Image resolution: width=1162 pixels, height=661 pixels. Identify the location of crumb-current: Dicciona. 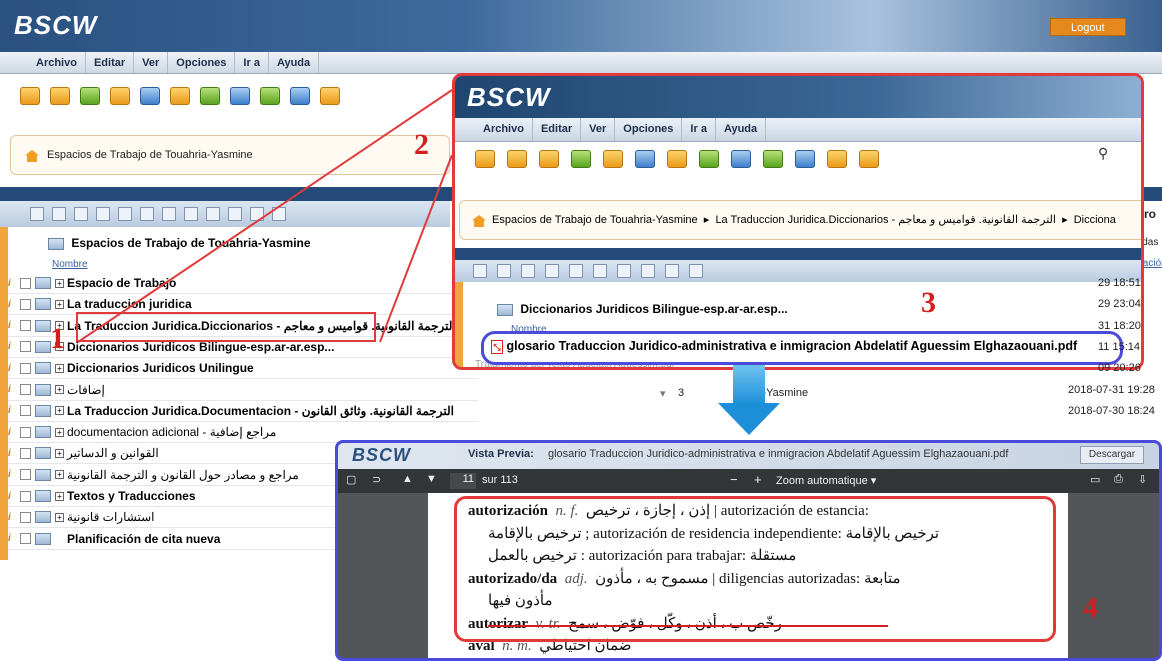
(1095, 220).